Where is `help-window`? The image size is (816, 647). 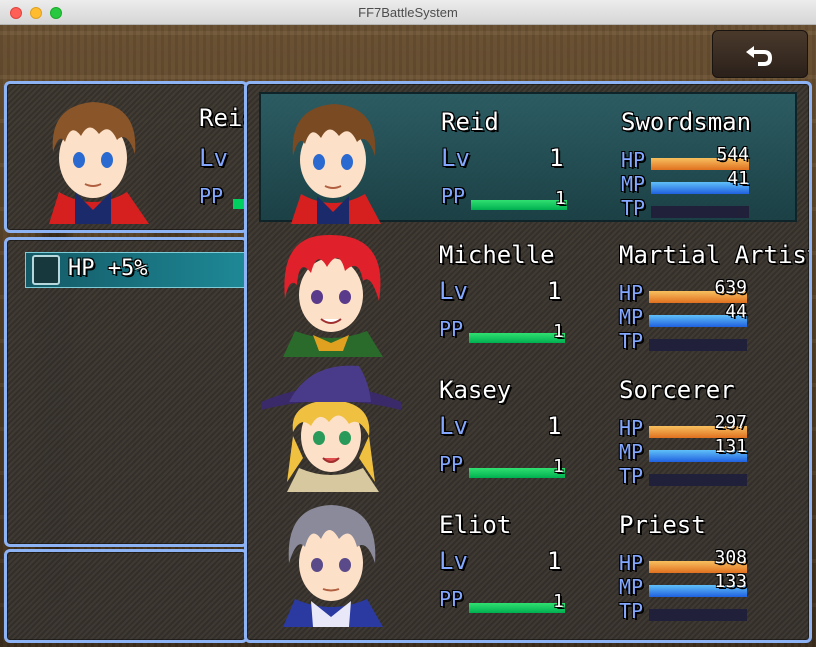
help-window is located at coordinates (126, 596).